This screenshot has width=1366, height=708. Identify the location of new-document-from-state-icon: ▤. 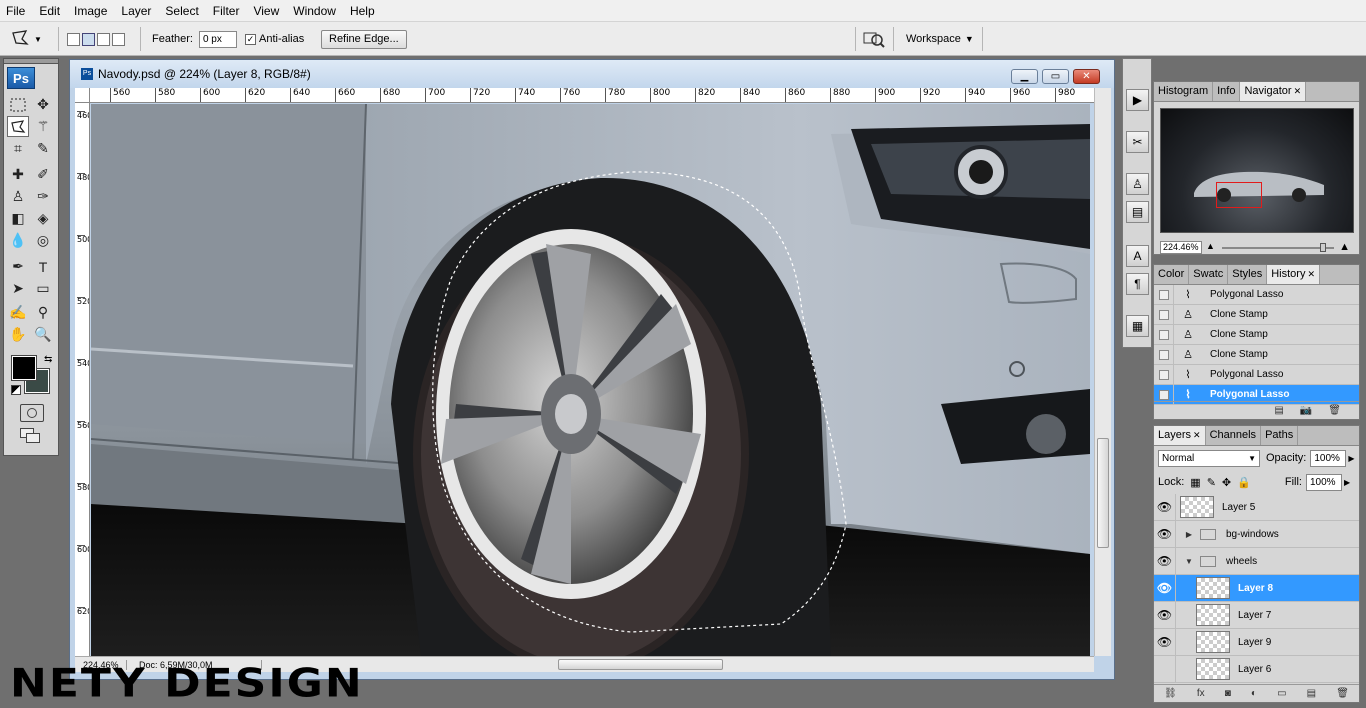
(1278, 410).